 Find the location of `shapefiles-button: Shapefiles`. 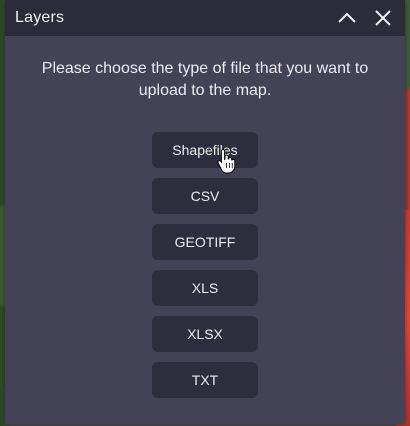

shapefiles-button: Shapefiles is located at coordinates (205, 150).